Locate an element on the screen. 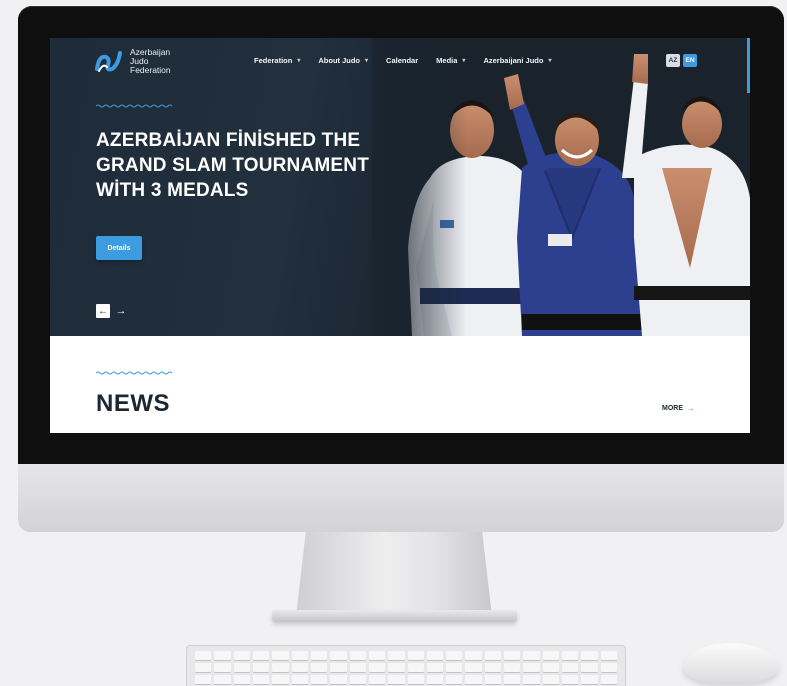 The image size is (787, 686). slider-controls: ← → is located at coordinates (112, 311).